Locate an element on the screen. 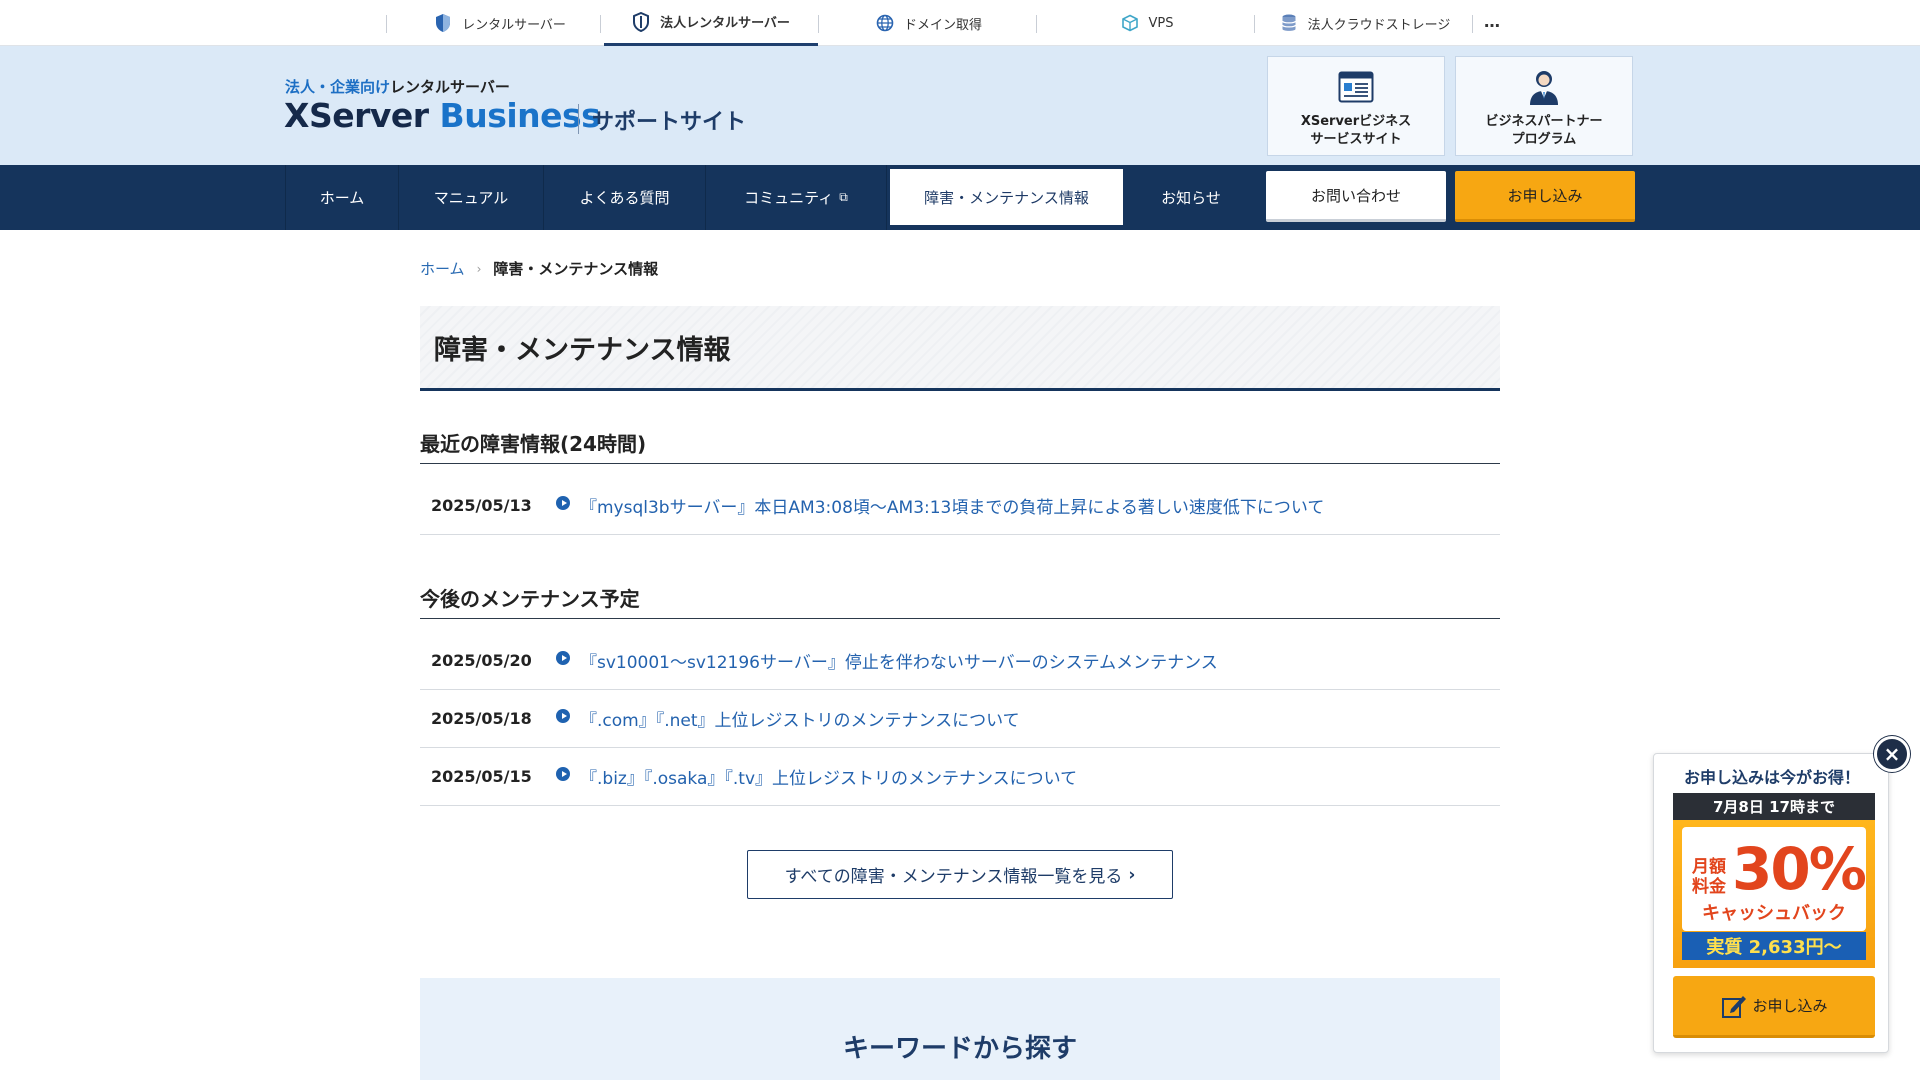 The width and height of the screenshot is (1920, 1080). promo-label-line1: 月額 is located at coordinates (1709, 867).